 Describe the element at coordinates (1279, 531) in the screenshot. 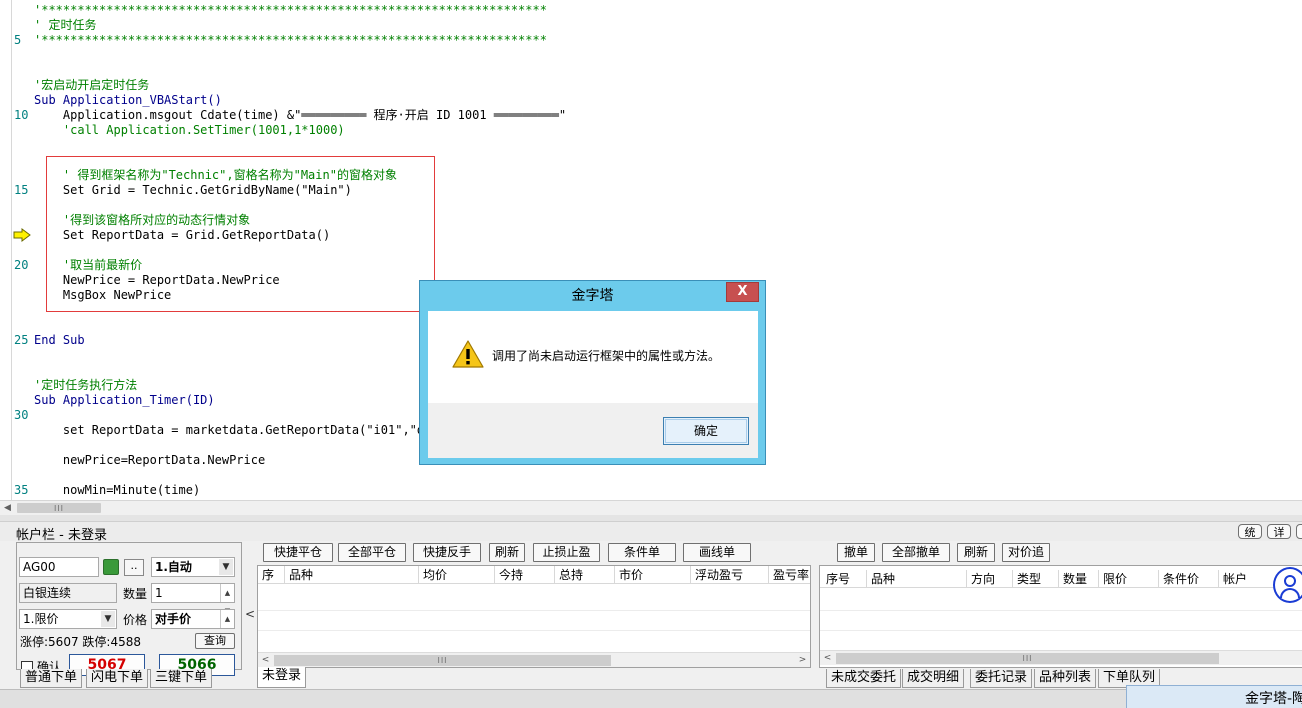

I see `detail-button: 详` at that location.